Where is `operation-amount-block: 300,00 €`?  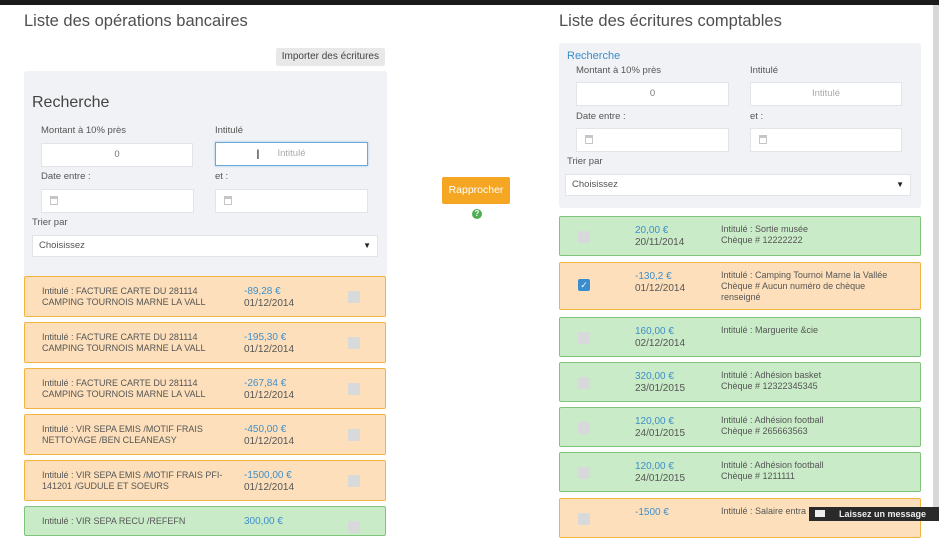 operation-amount-block: 300,00 € is located at coordinates (263, 522).